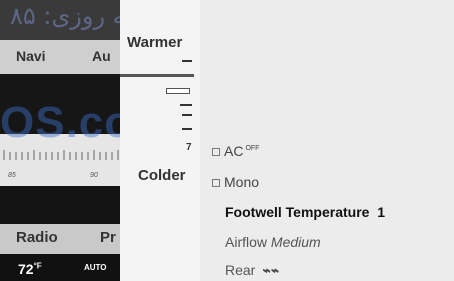 This screenshot has height=281, width=454. I want to click on audio-menu-item: Au, so click(101, 56).